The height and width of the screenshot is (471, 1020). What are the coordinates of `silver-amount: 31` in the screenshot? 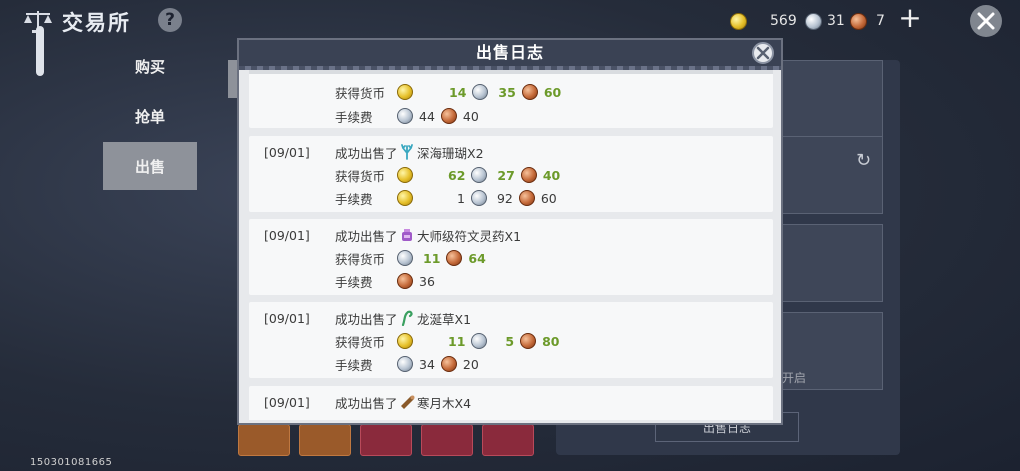 It's located at (836, 21).